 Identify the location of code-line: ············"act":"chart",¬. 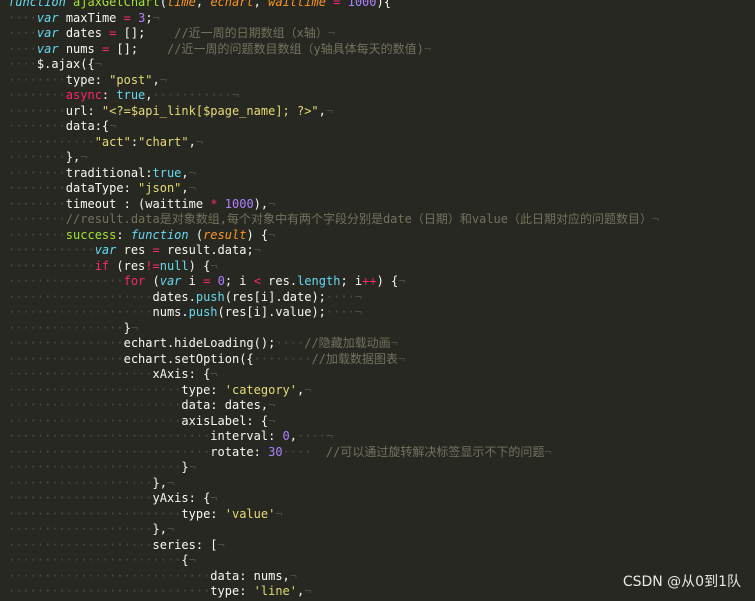
(333, 143).